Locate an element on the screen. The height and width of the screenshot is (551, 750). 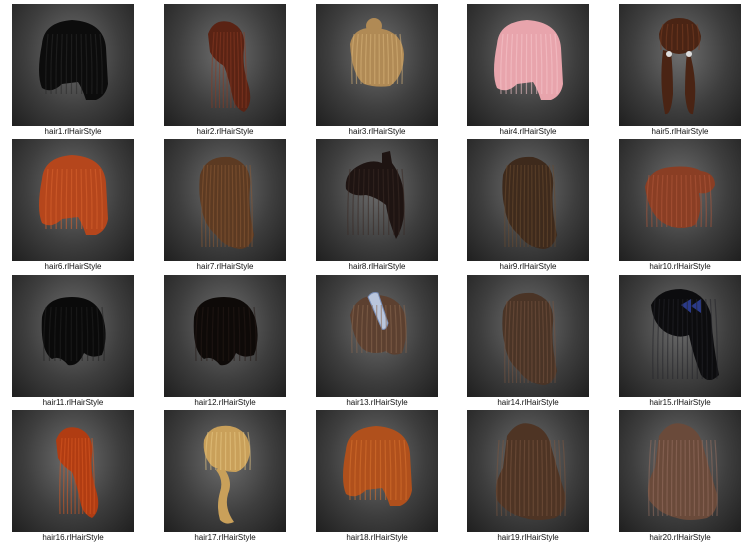
hair-style-item: hair20.rlHairStyle is located at coordinates (680, 476).